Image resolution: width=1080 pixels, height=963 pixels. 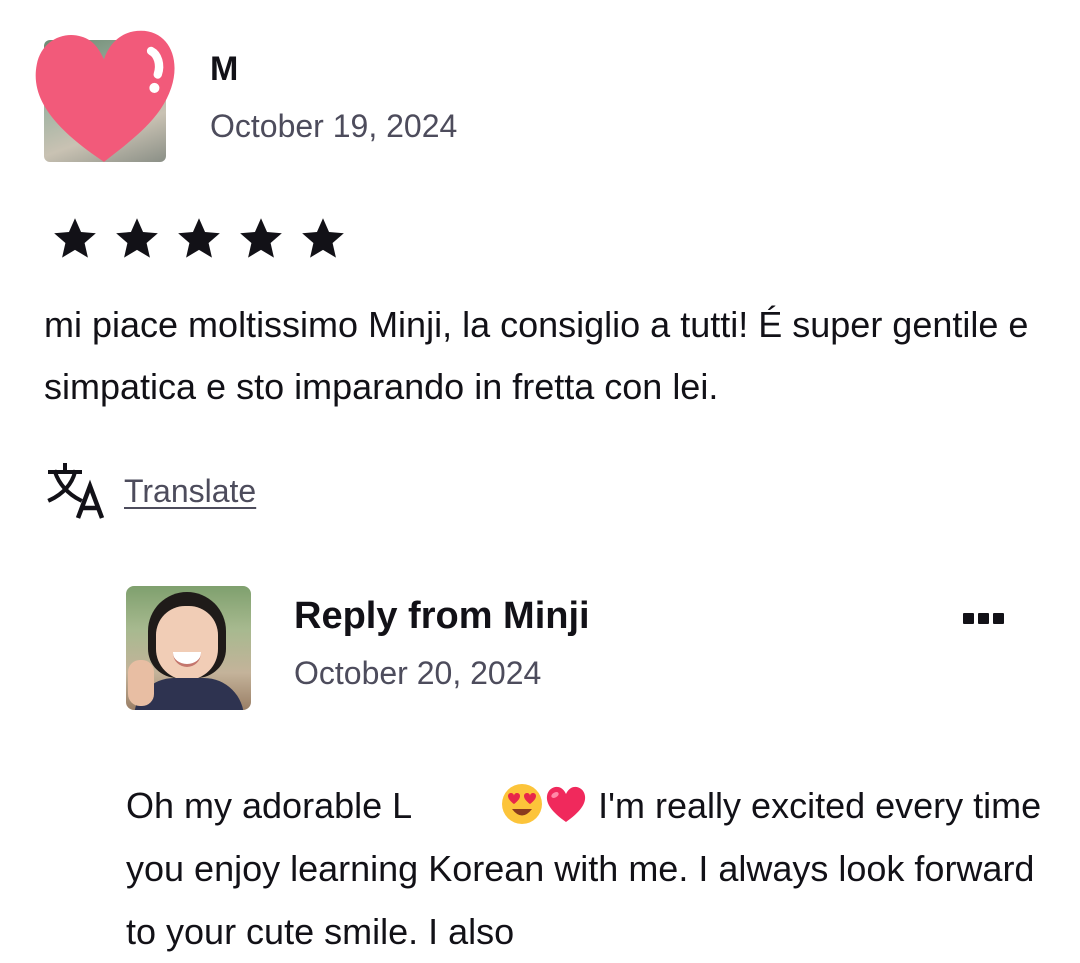 I want to click on reviewer-avatar, so click(x=105, y=96).